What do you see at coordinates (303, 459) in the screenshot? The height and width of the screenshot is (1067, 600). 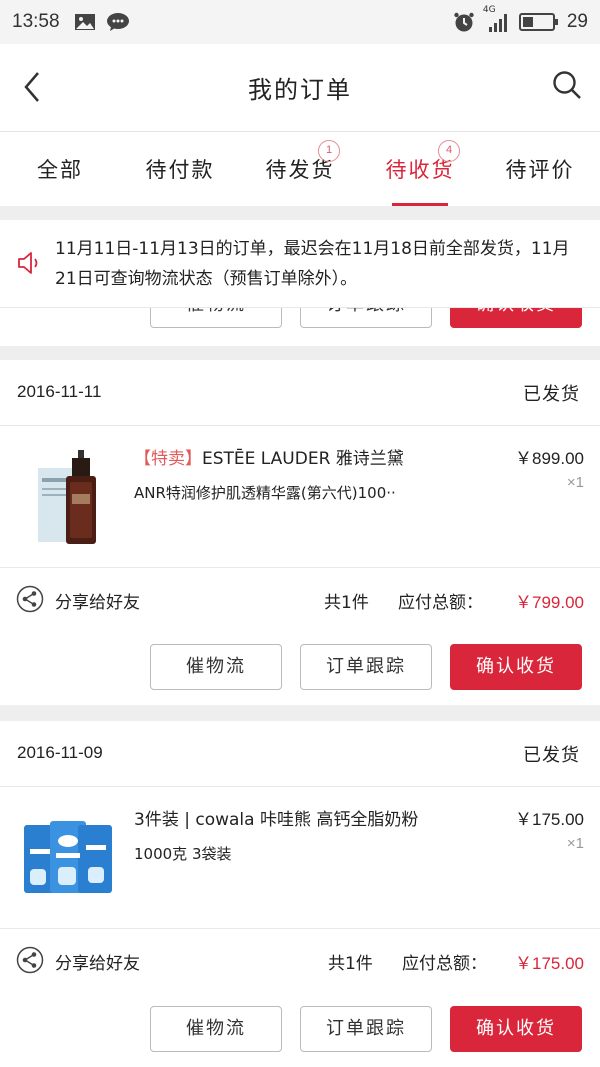 I see `product-name: ESTĒE LAUDER 雅诗兰黛` at bounding box center [303, 459].